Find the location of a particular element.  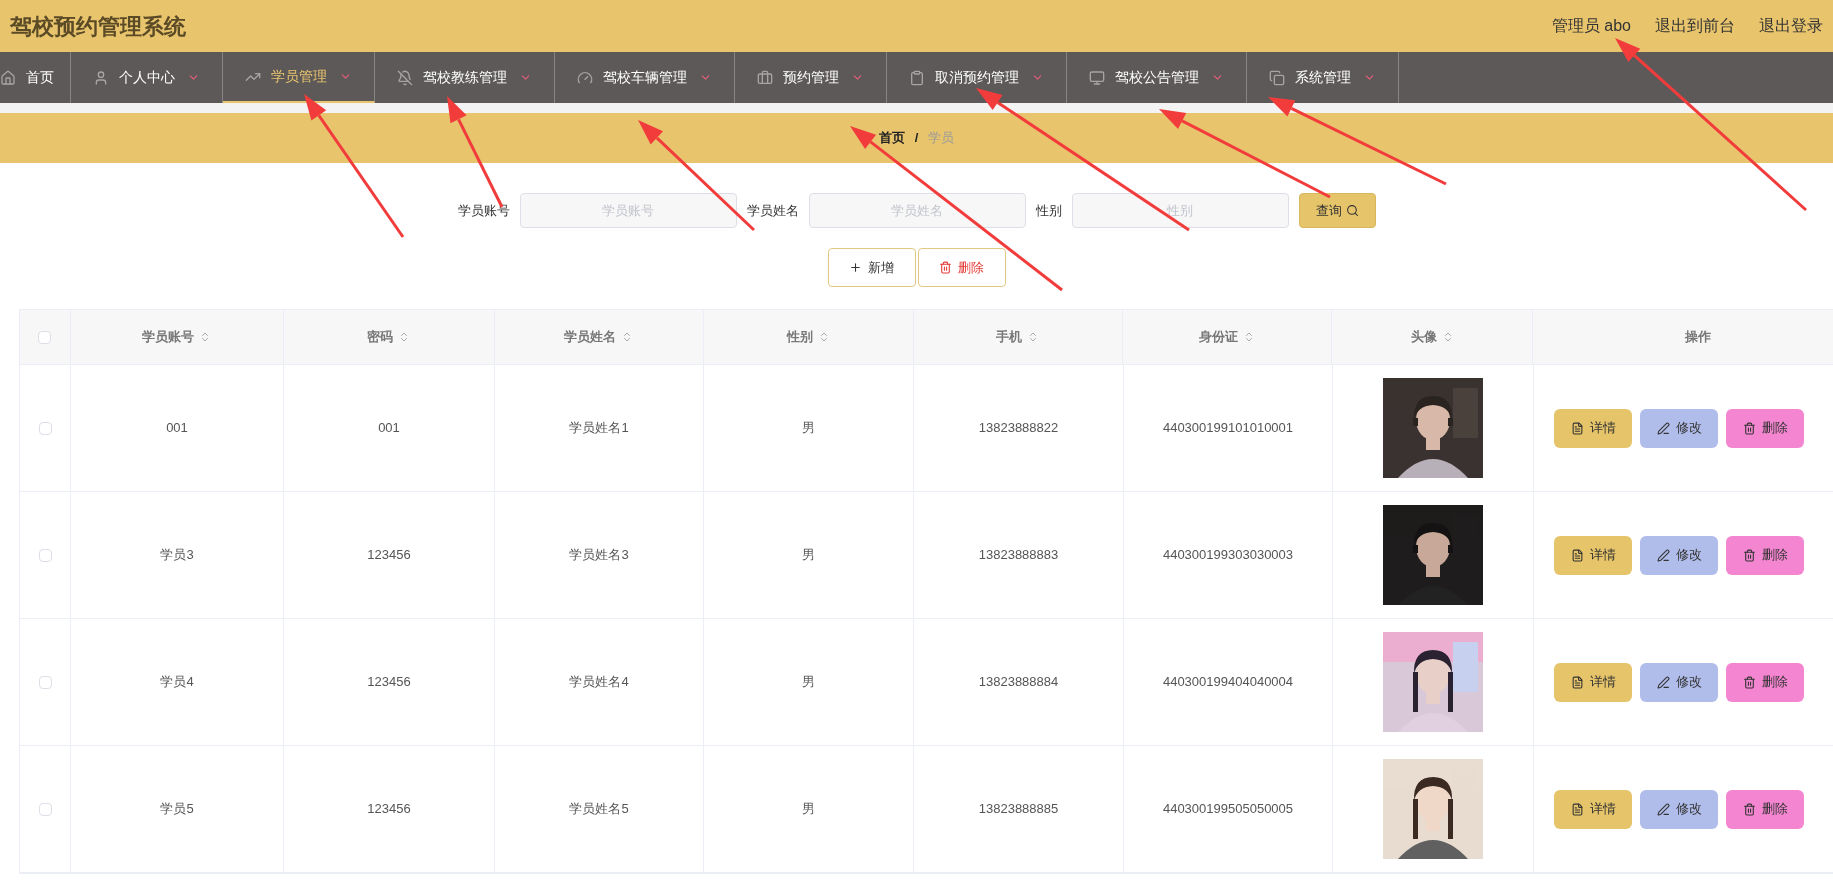

table-cell-text: 学员姓名4 is located at coordinates (599, 682).